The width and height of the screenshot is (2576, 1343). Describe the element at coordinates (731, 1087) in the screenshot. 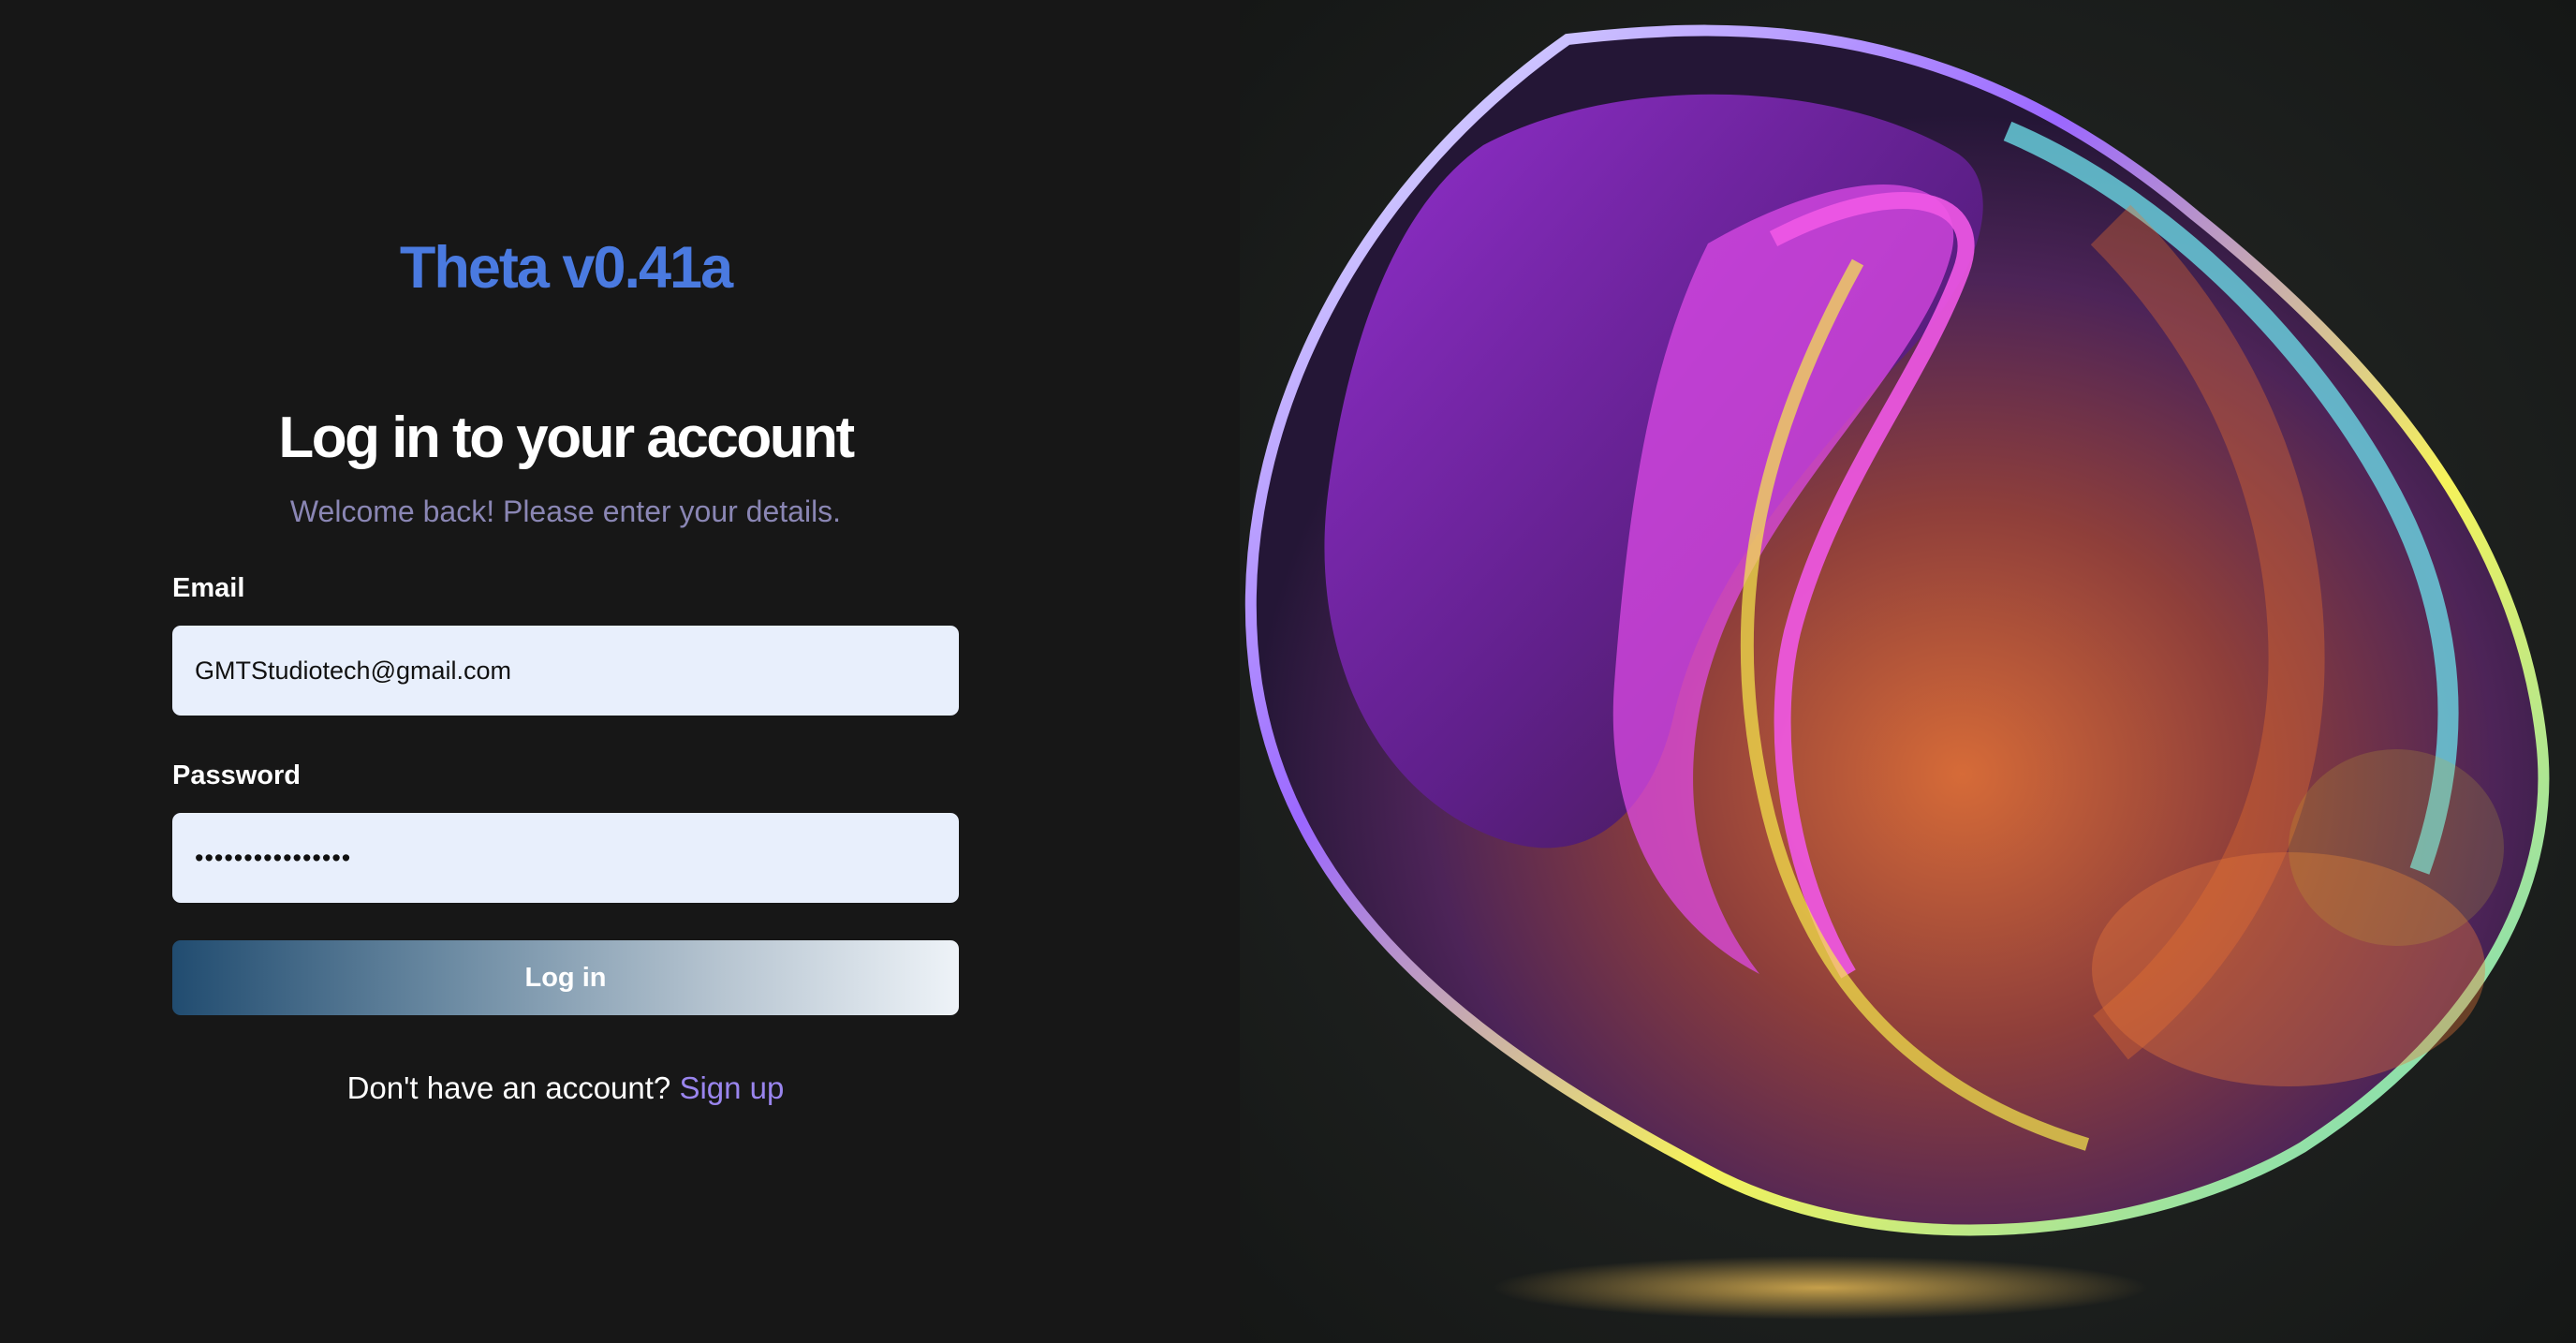

I see `signup-link: Sign up` at that location.